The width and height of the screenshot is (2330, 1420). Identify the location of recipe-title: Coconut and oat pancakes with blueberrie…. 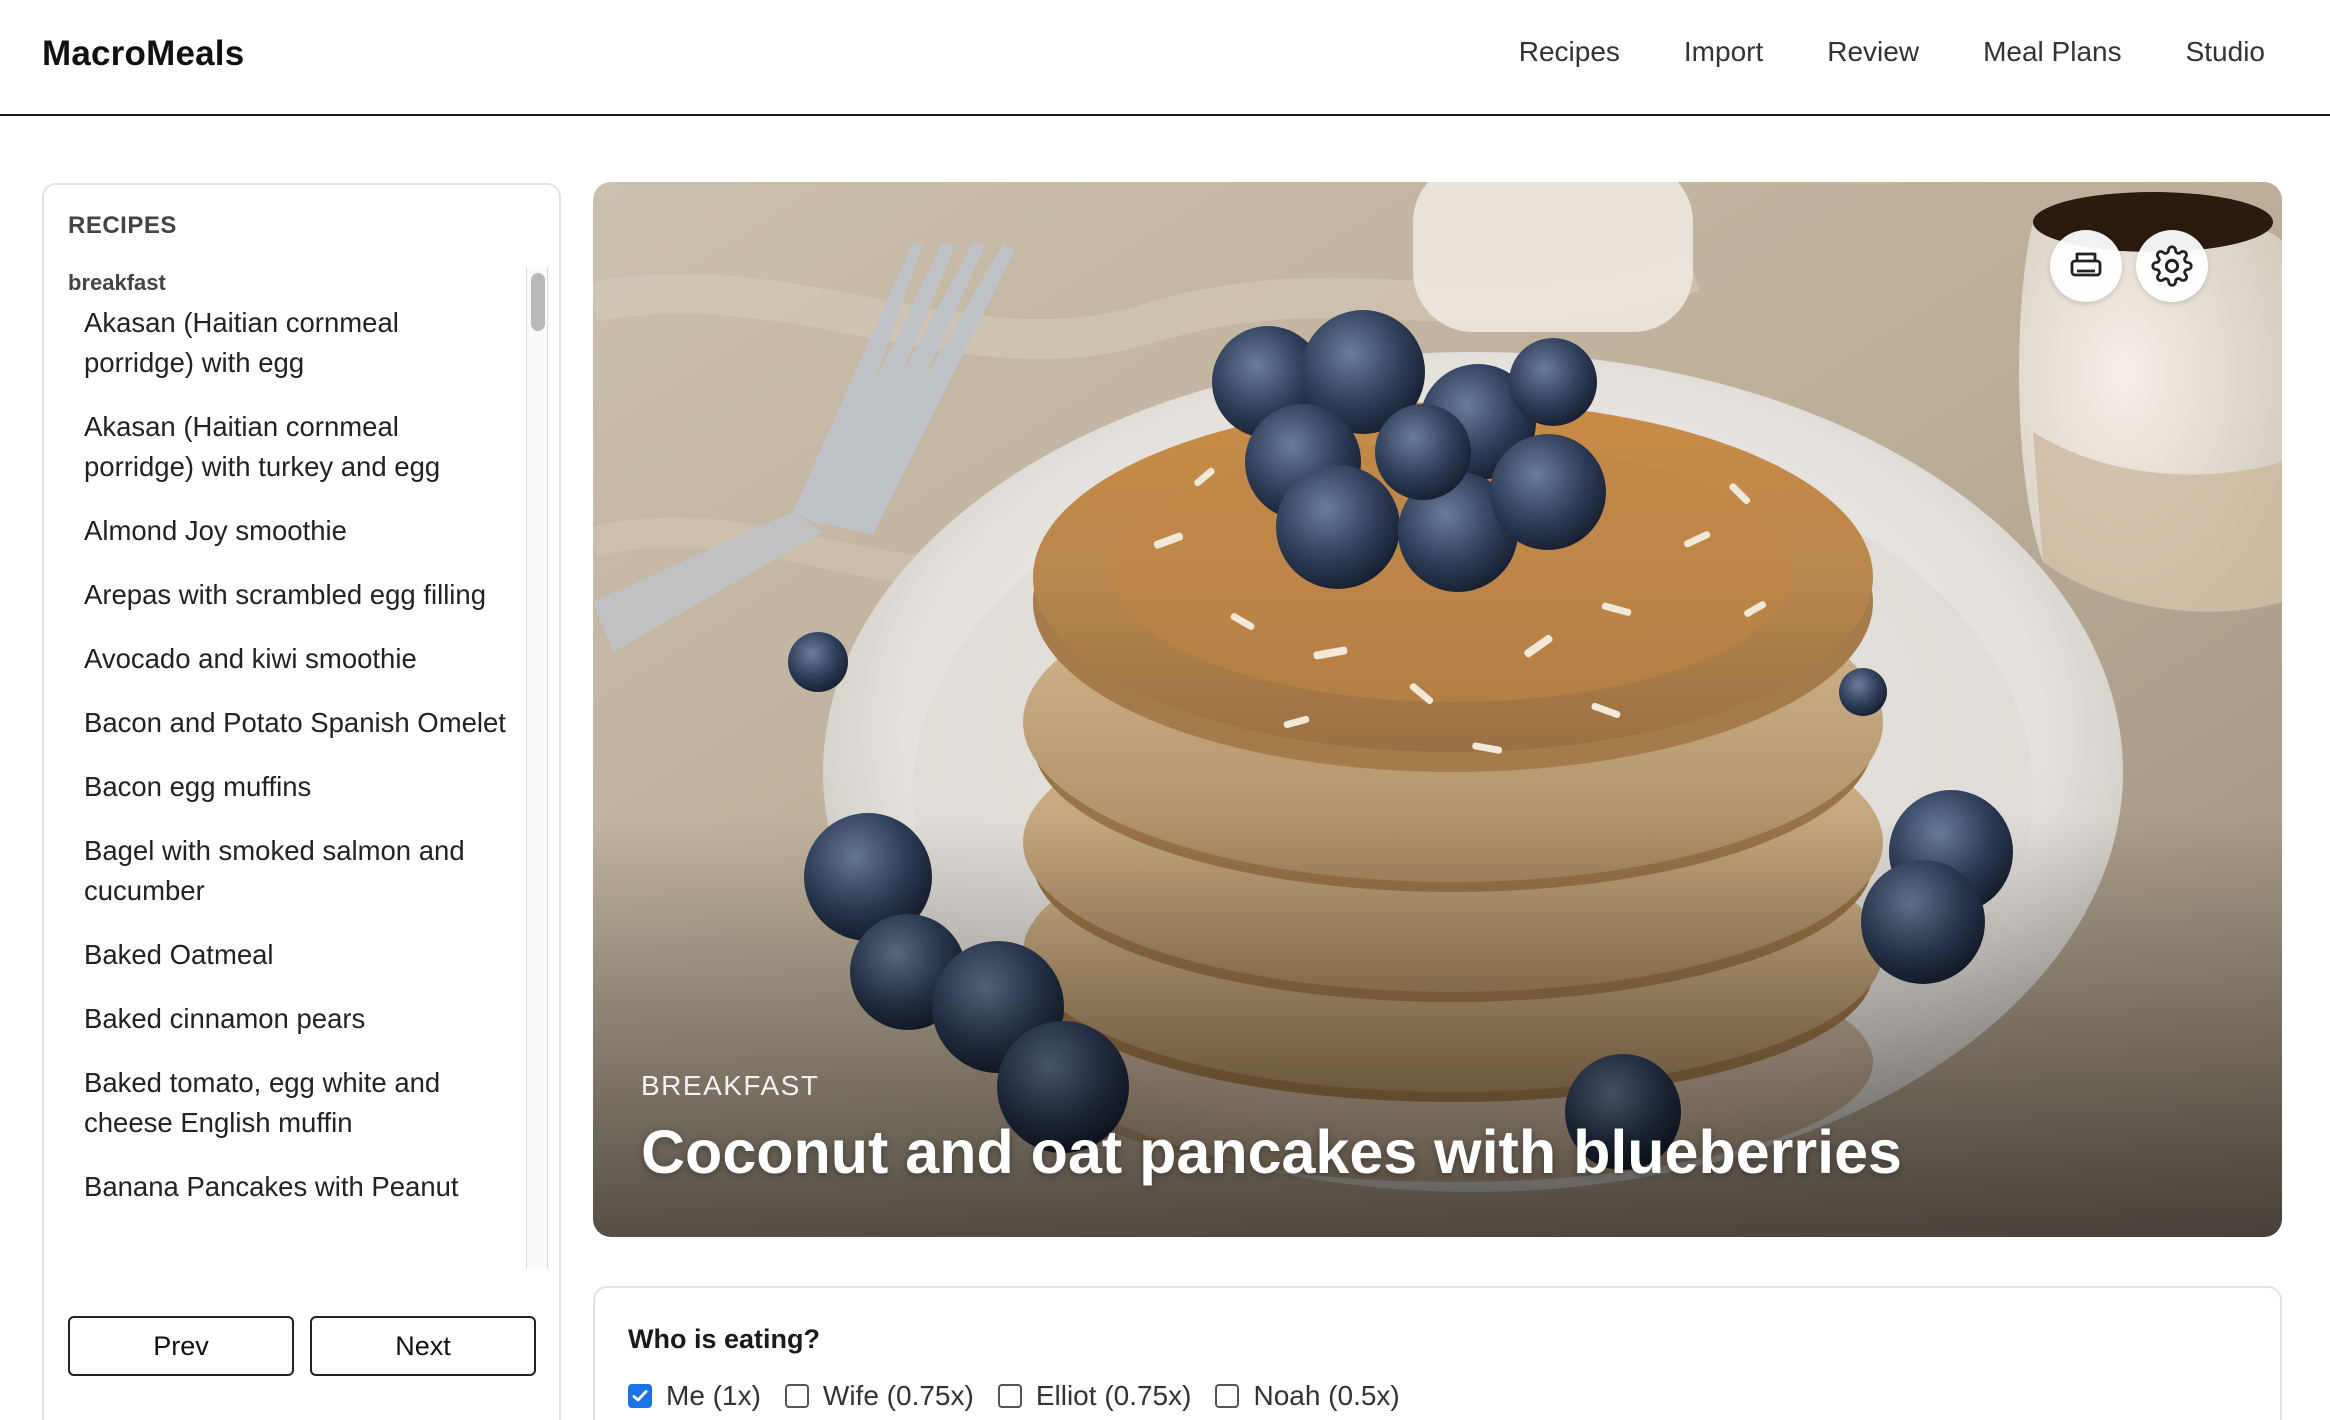
(1271, 1152).